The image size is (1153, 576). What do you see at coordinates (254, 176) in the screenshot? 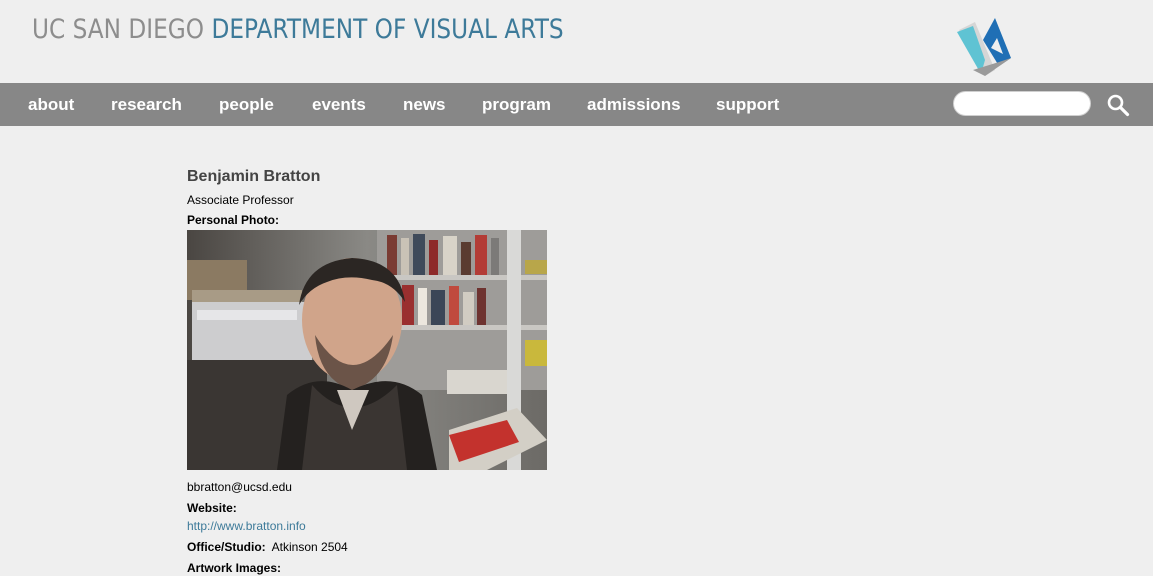
I see `profile-name: Benjamin Bratton` at bounding box center [254, 176].